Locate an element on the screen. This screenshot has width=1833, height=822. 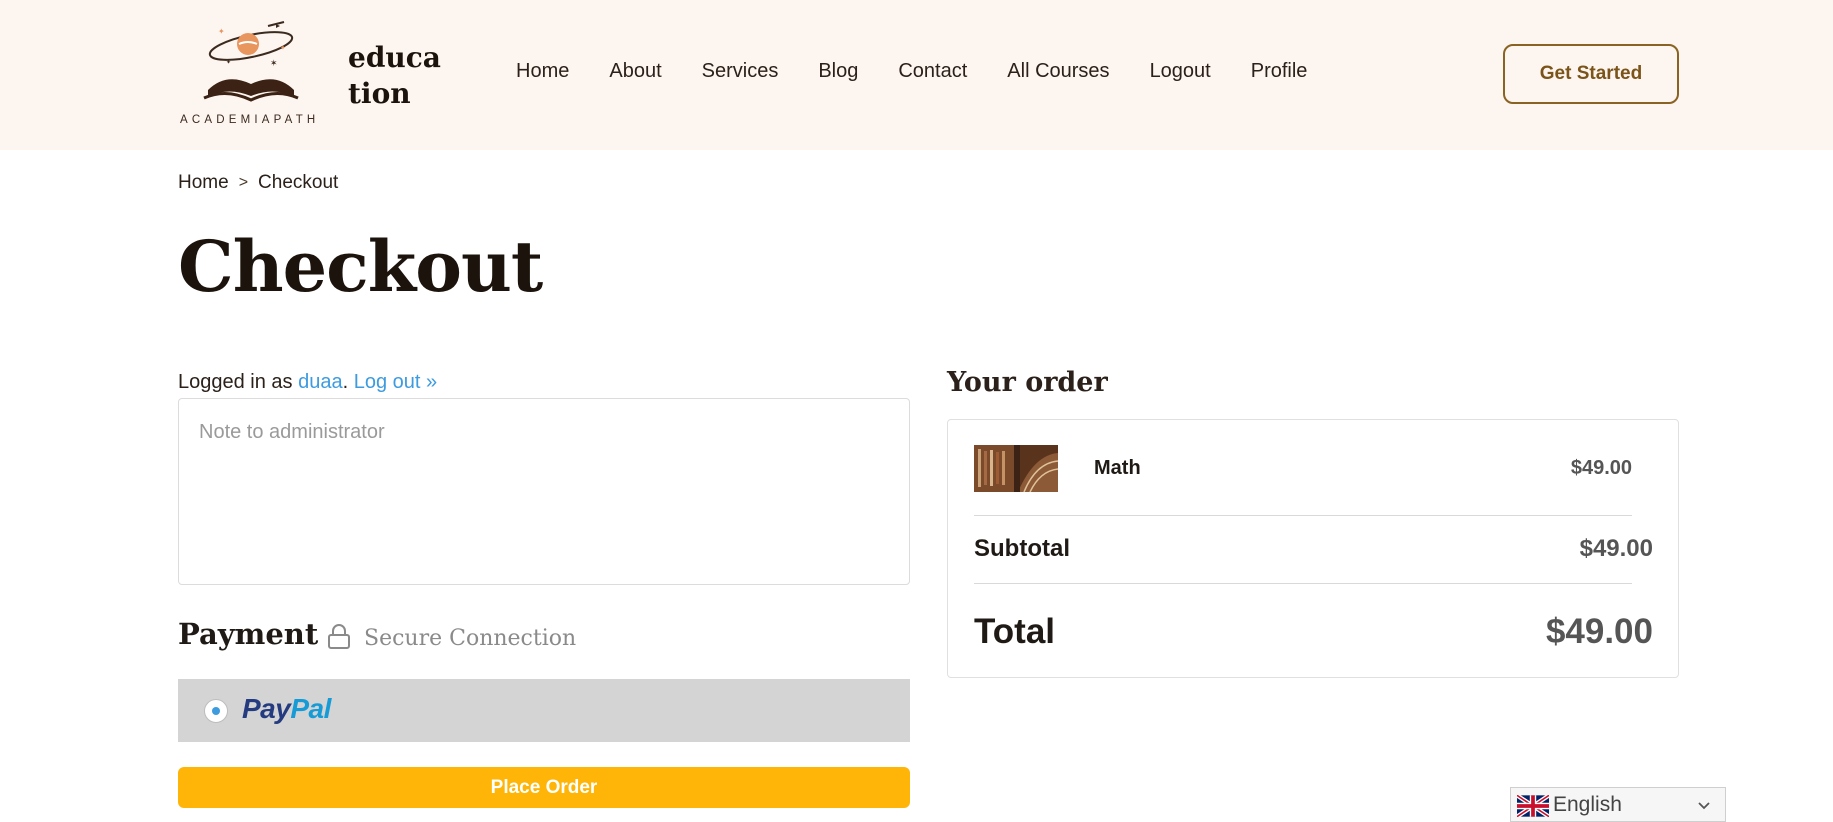
nav-home: Home is located at coordinates (542, 71).